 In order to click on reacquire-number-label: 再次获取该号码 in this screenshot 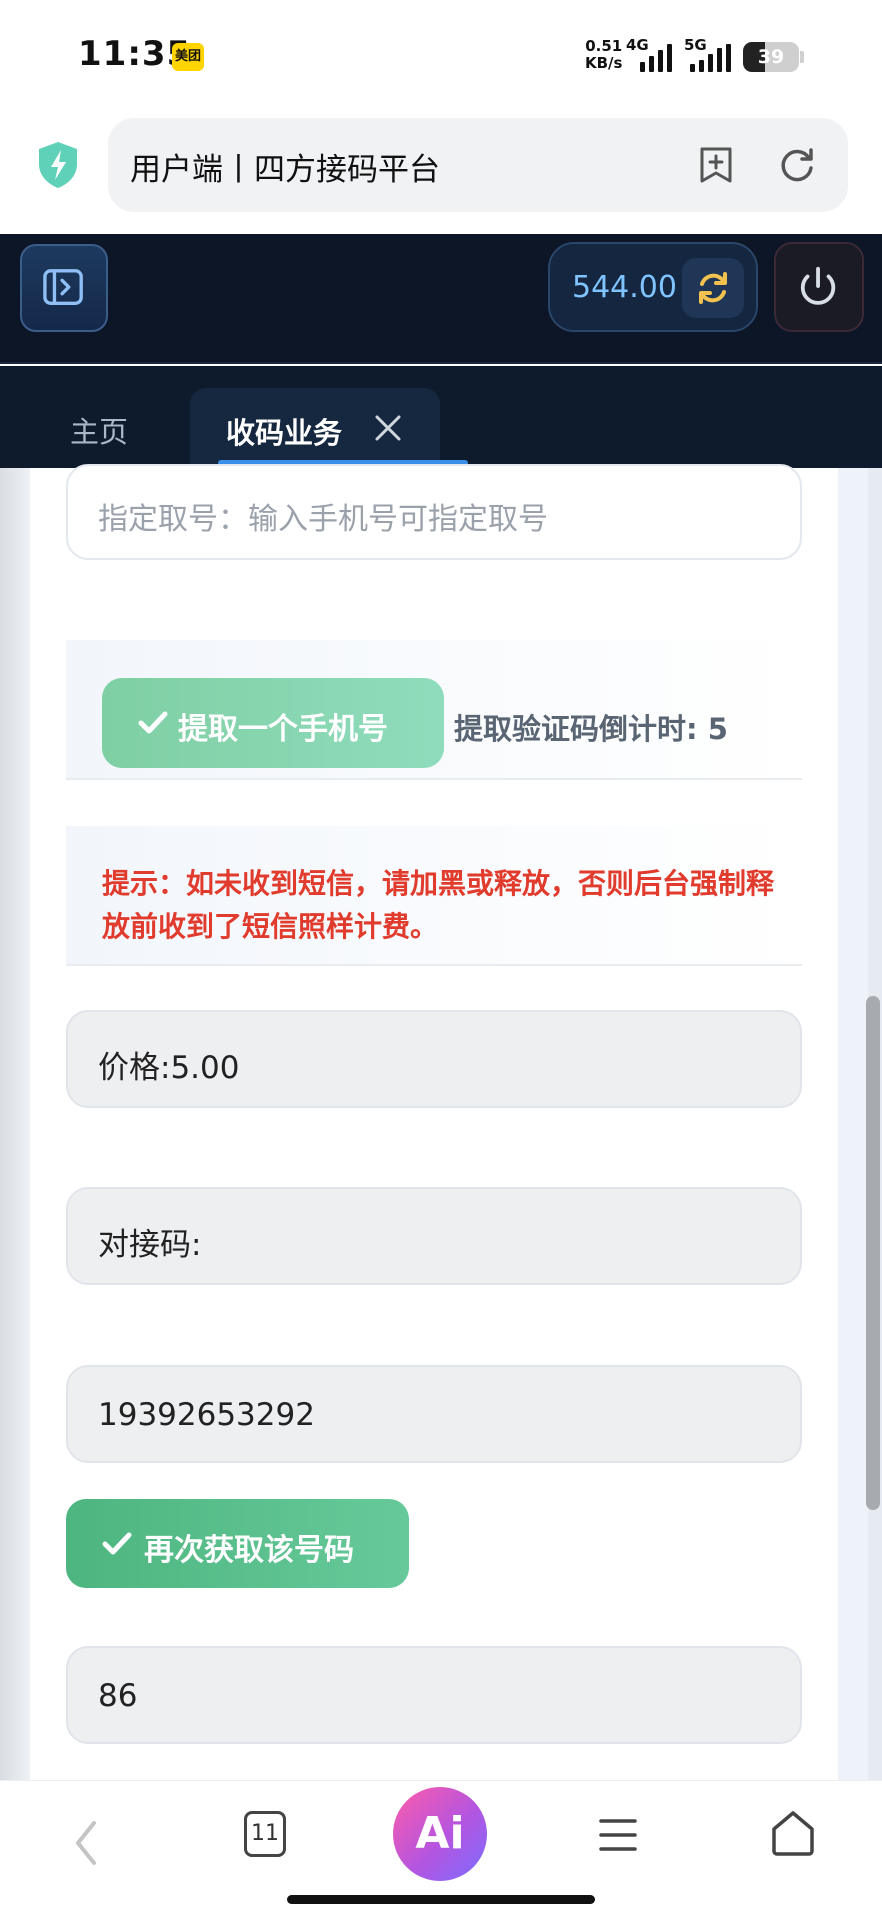, I will do `click(249, 1550)`.